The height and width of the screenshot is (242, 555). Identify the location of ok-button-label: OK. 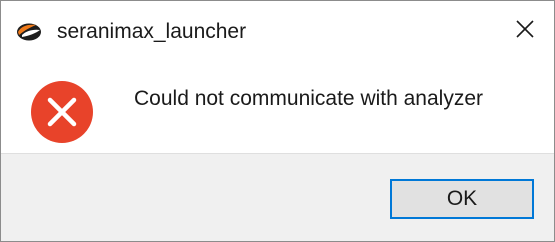
(462, 198).